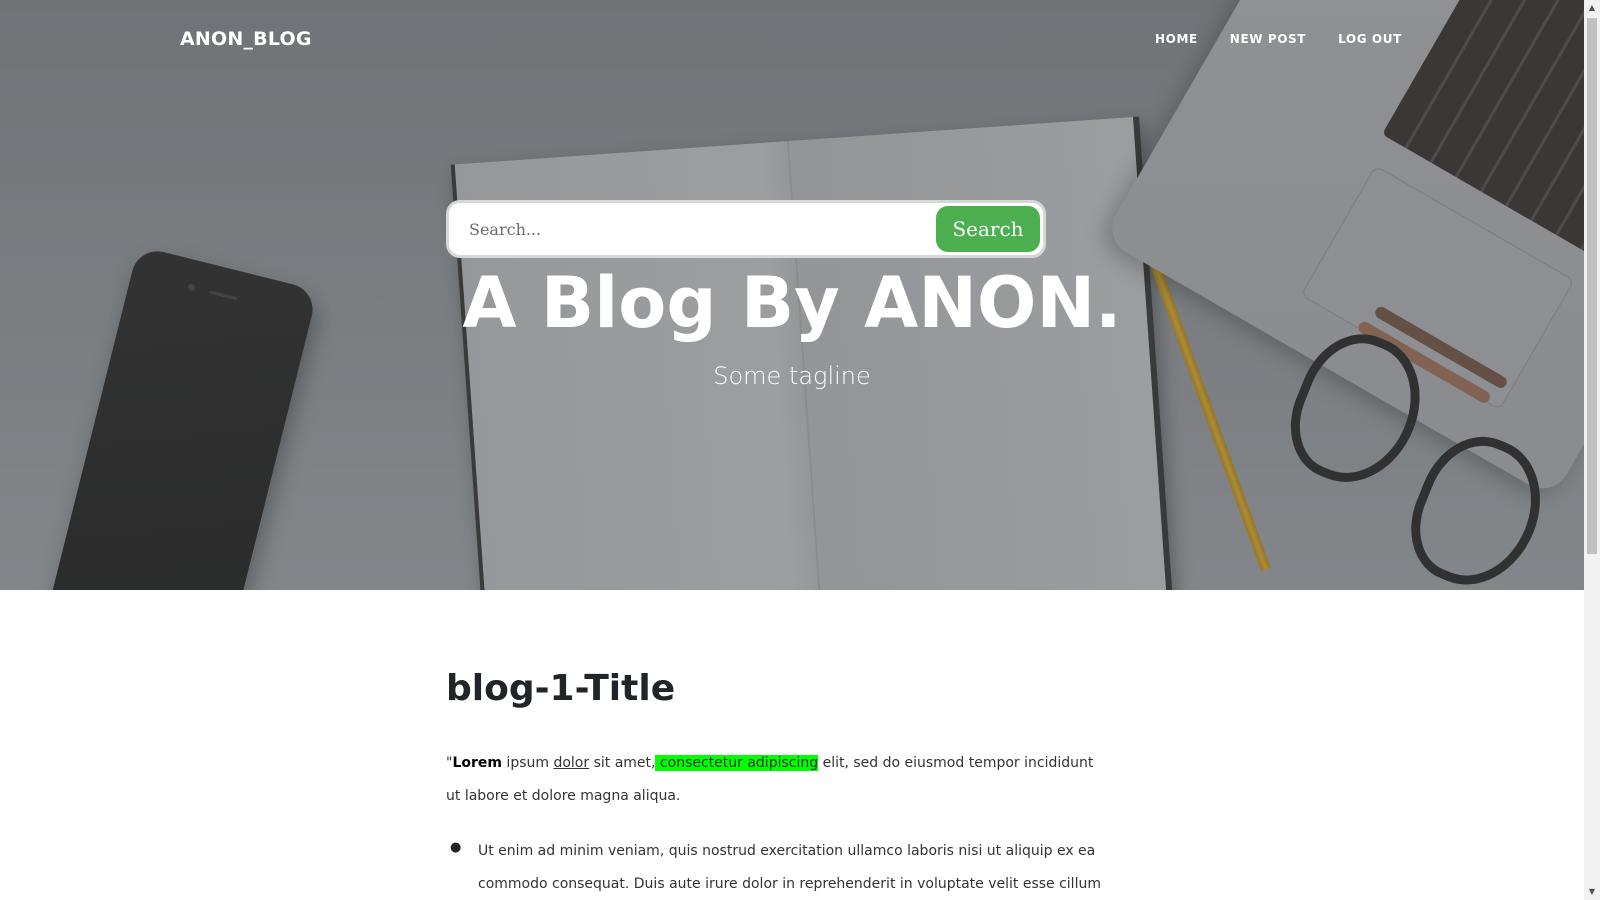  Describe the element at coordinates (792, 303) in the screenshot. I see `hero-title: A Blog By ANON.` at that location.